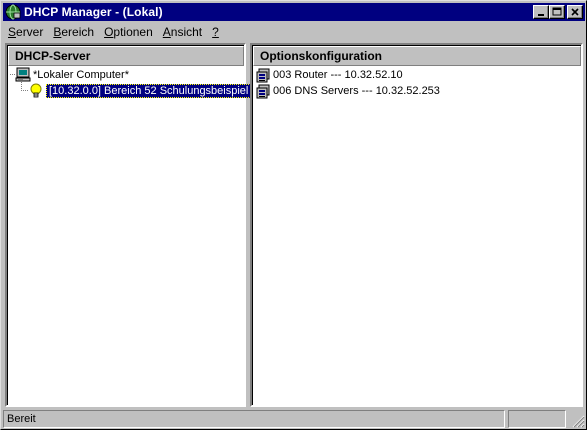  I want to click on status-cell-empty, so click(537, 419).